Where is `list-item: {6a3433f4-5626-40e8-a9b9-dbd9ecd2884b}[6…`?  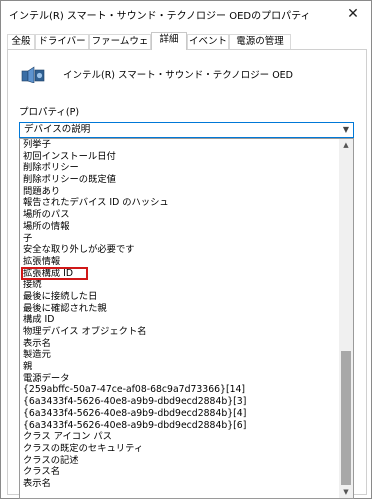
list-item: {6a3433f4-5626-40e8-a9b9-dbd9ecd2884b}[6… is located at coordinates (181, 426).